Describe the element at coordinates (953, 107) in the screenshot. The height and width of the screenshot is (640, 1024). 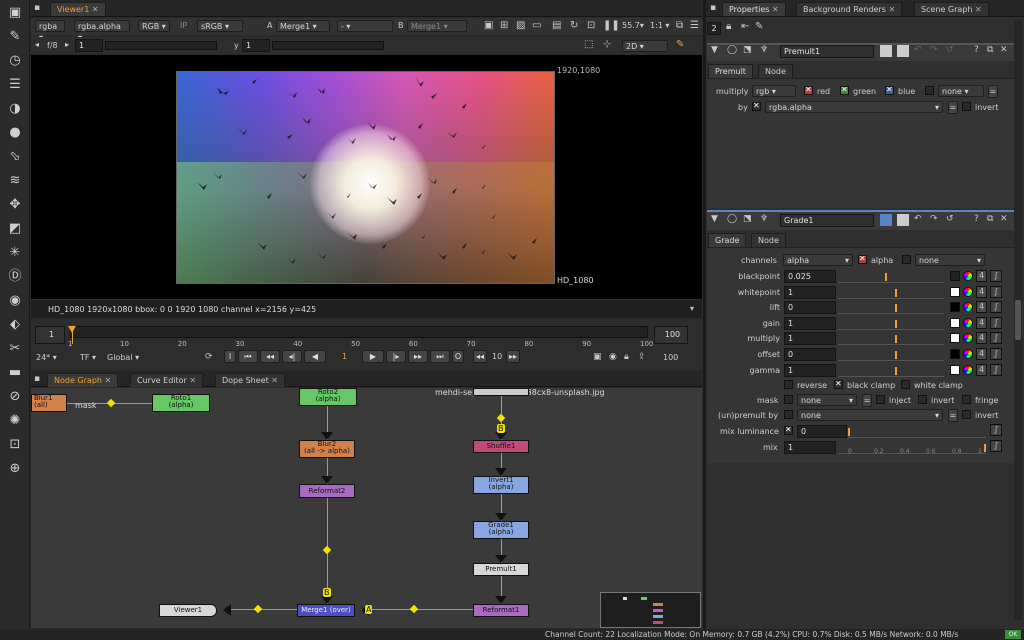
I see `link-button-2: =` at that location.